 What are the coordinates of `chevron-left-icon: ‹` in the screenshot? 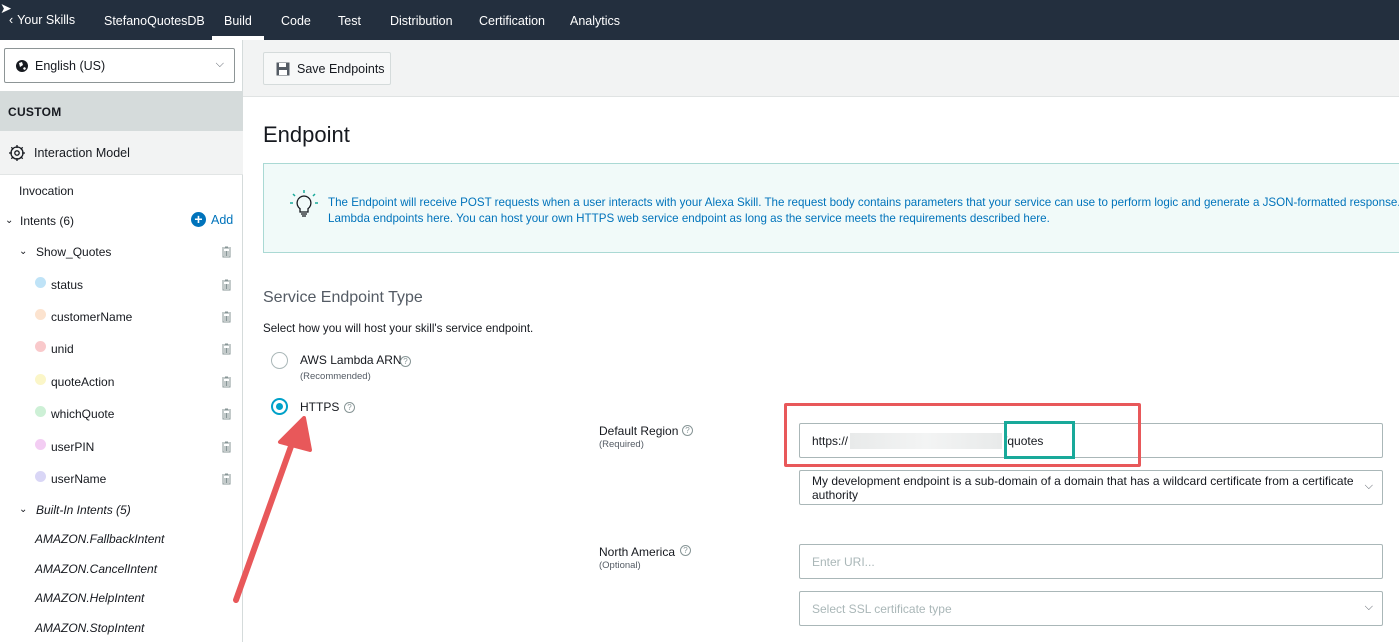 It's located at (11, 20).